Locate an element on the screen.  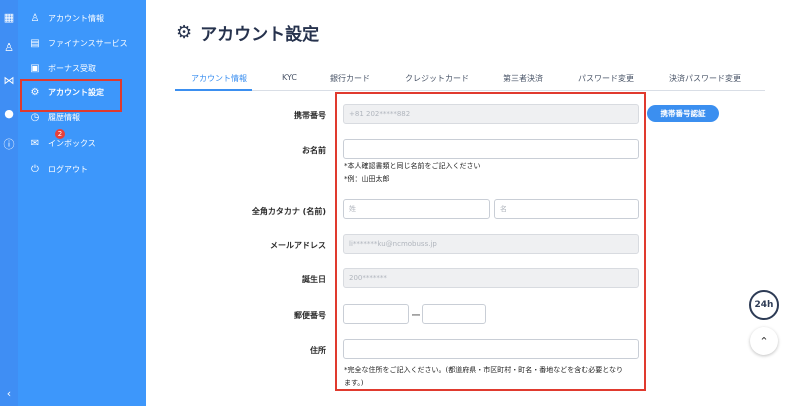
zip-label: 郵便番号 is located at coordinates (310, 315).